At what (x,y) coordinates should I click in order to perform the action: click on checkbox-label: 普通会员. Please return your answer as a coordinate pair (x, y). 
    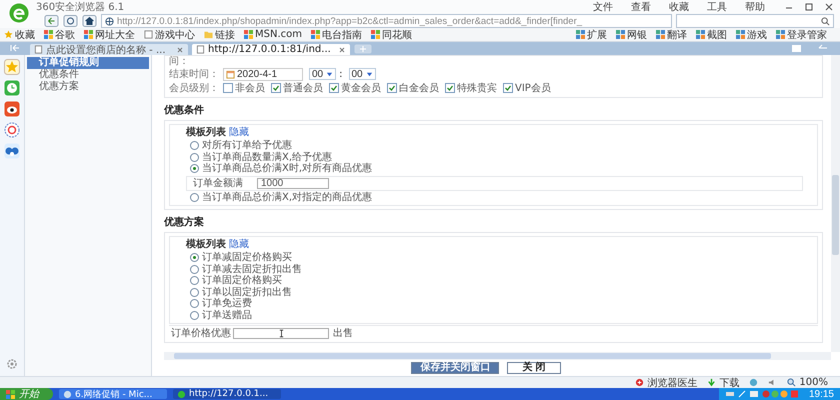
    Looking at the image, I should click on (303, 88).